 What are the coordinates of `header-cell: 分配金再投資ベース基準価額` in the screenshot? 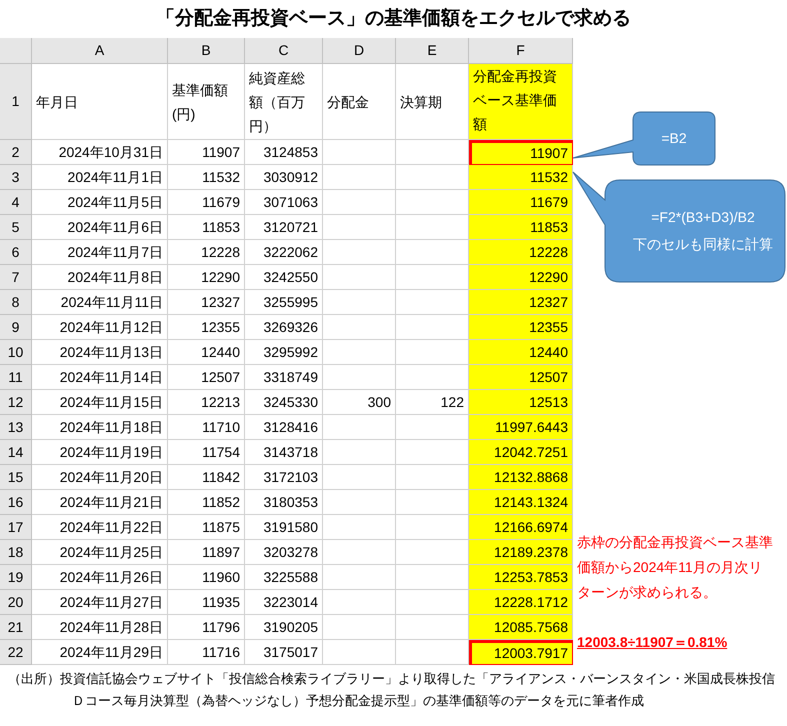 It's located at (521, 102).